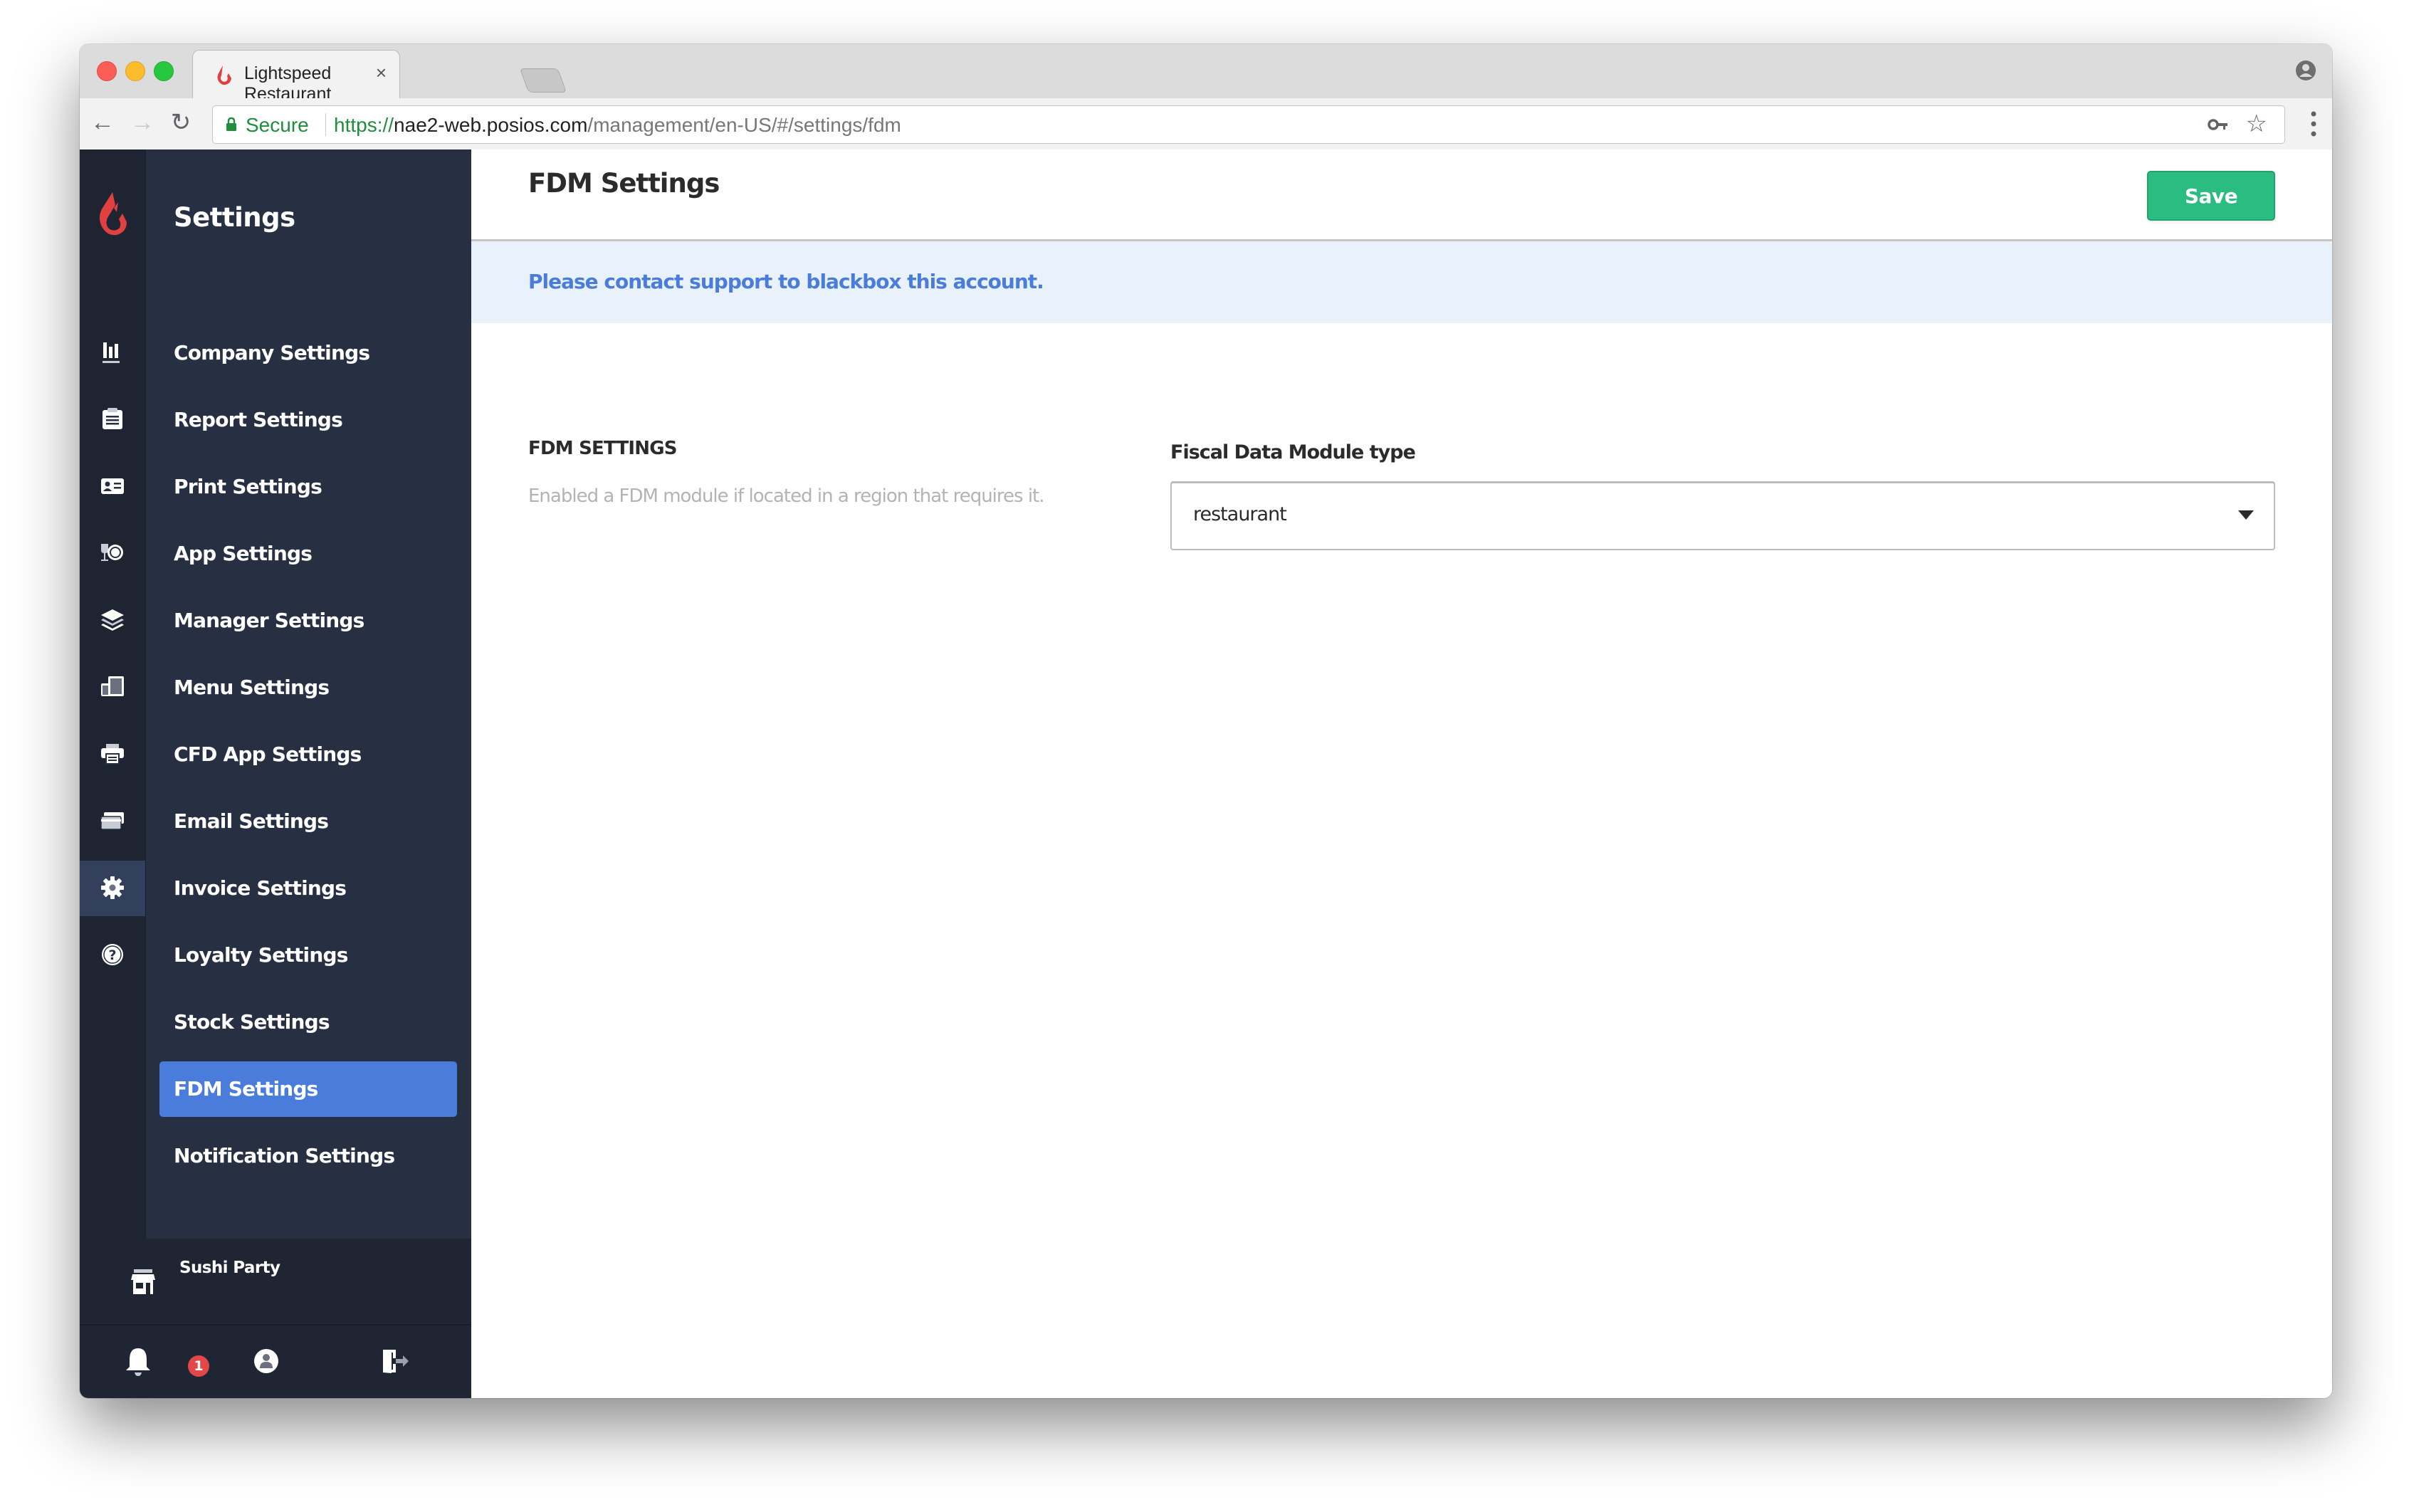 The image size is (2409, 1512). Describe the element at coordinates (112, 754) in the screenshot. I see `printer-icon` at that location.